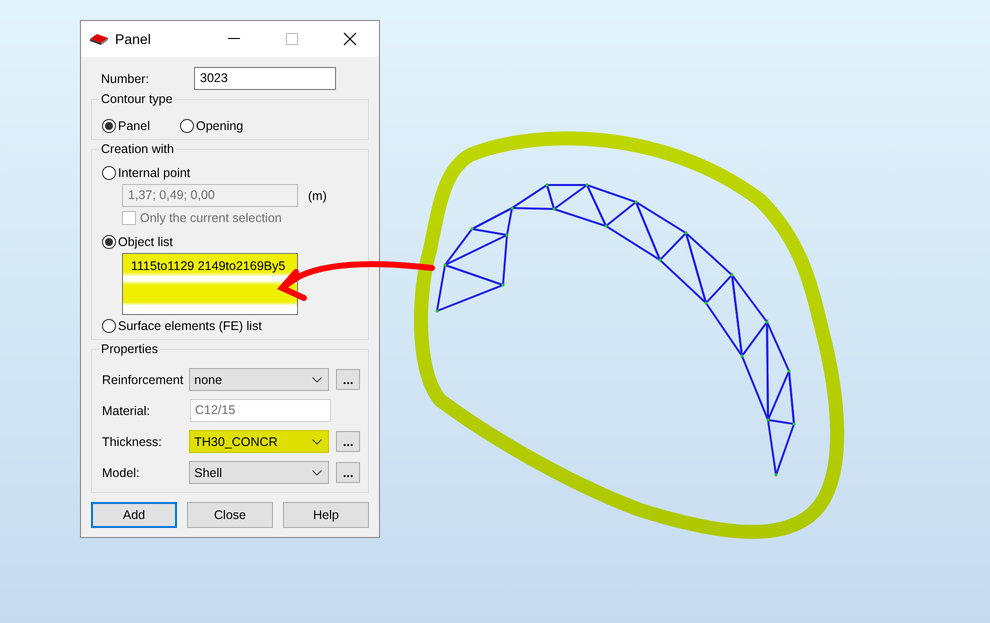 This screenshot has height=623, width=990. Describe the element at coordinates (129, 349) in the screenshot. I see `group-title: Properties` at that location.